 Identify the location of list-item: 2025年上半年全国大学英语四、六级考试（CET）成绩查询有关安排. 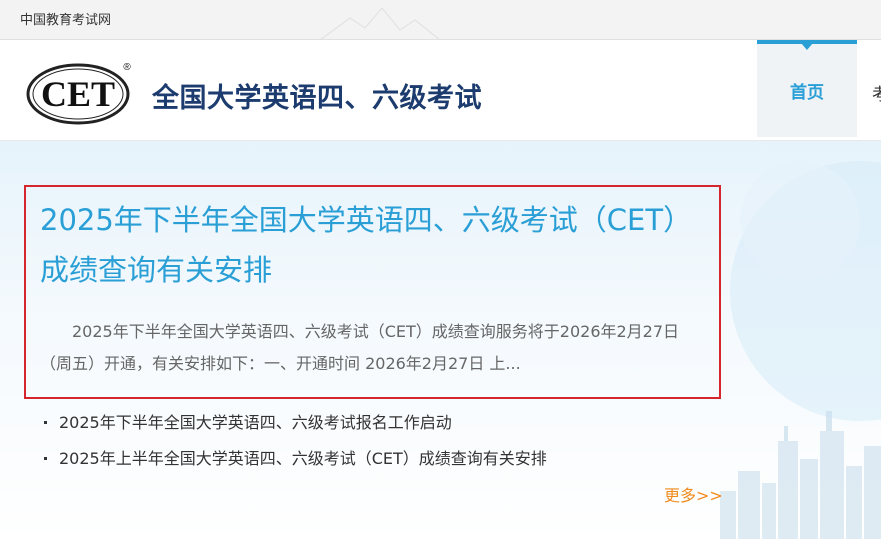
(293, 459).